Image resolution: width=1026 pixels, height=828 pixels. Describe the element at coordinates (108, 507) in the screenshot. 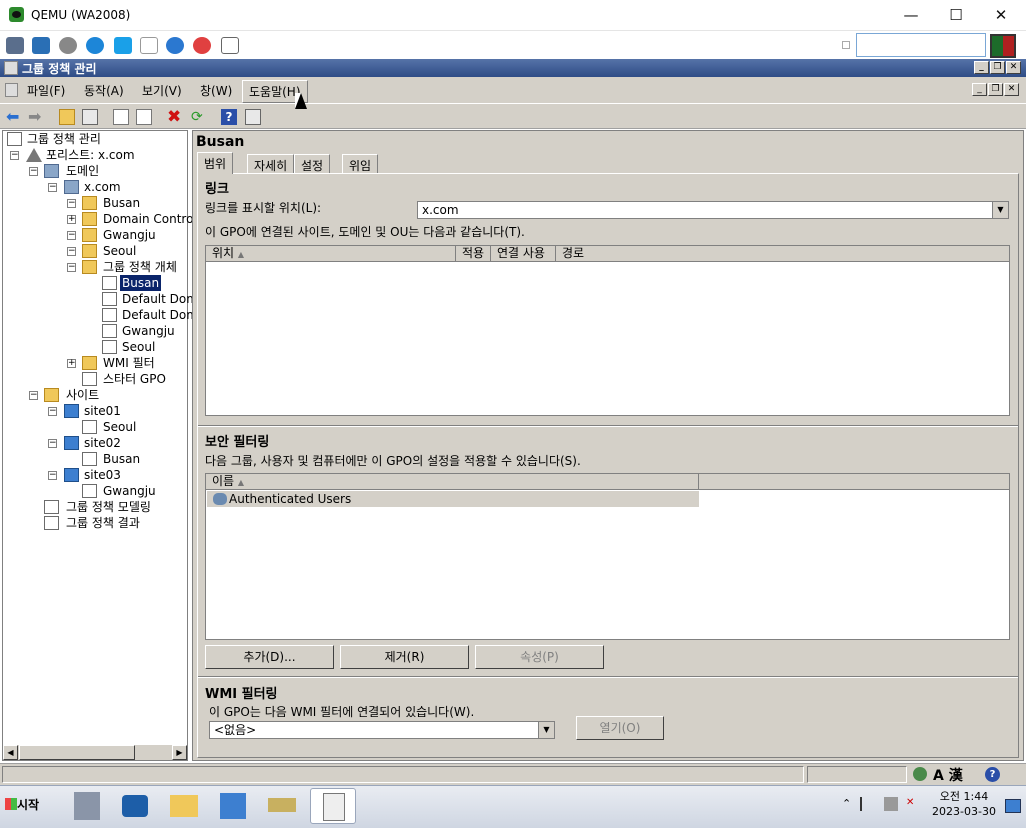

I see `tree-gp-modeling: 그룹 정책 모델링` at that location.